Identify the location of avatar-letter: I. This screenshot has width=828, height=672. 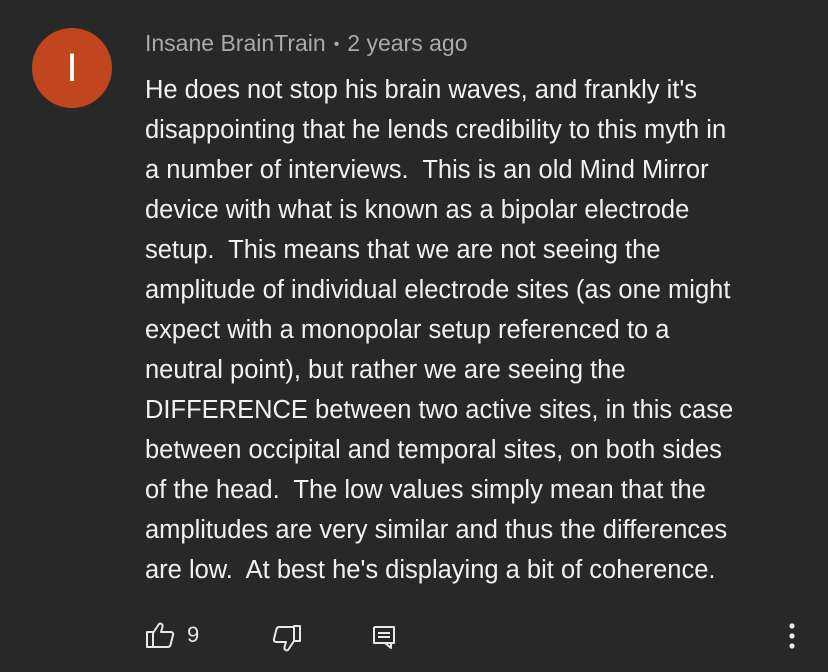
(72, 67).